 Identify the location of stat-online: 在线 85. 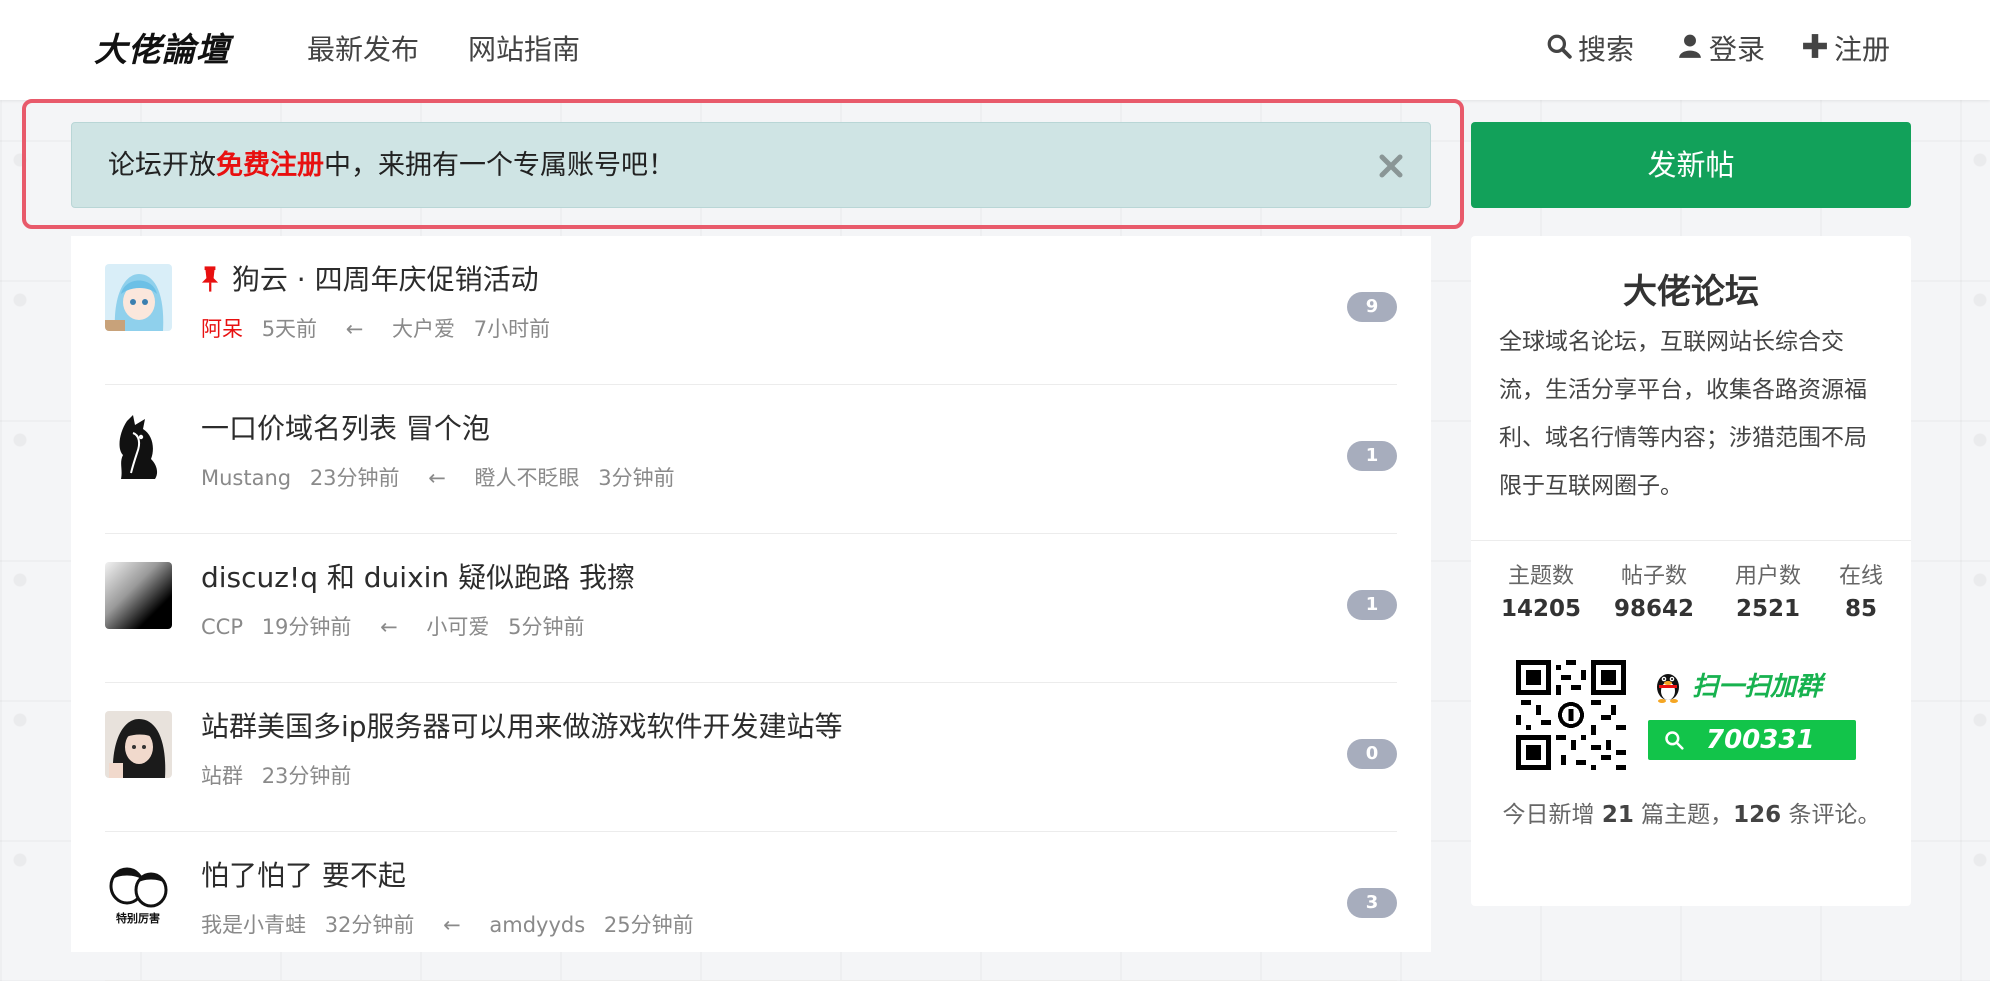
(1861, 590).